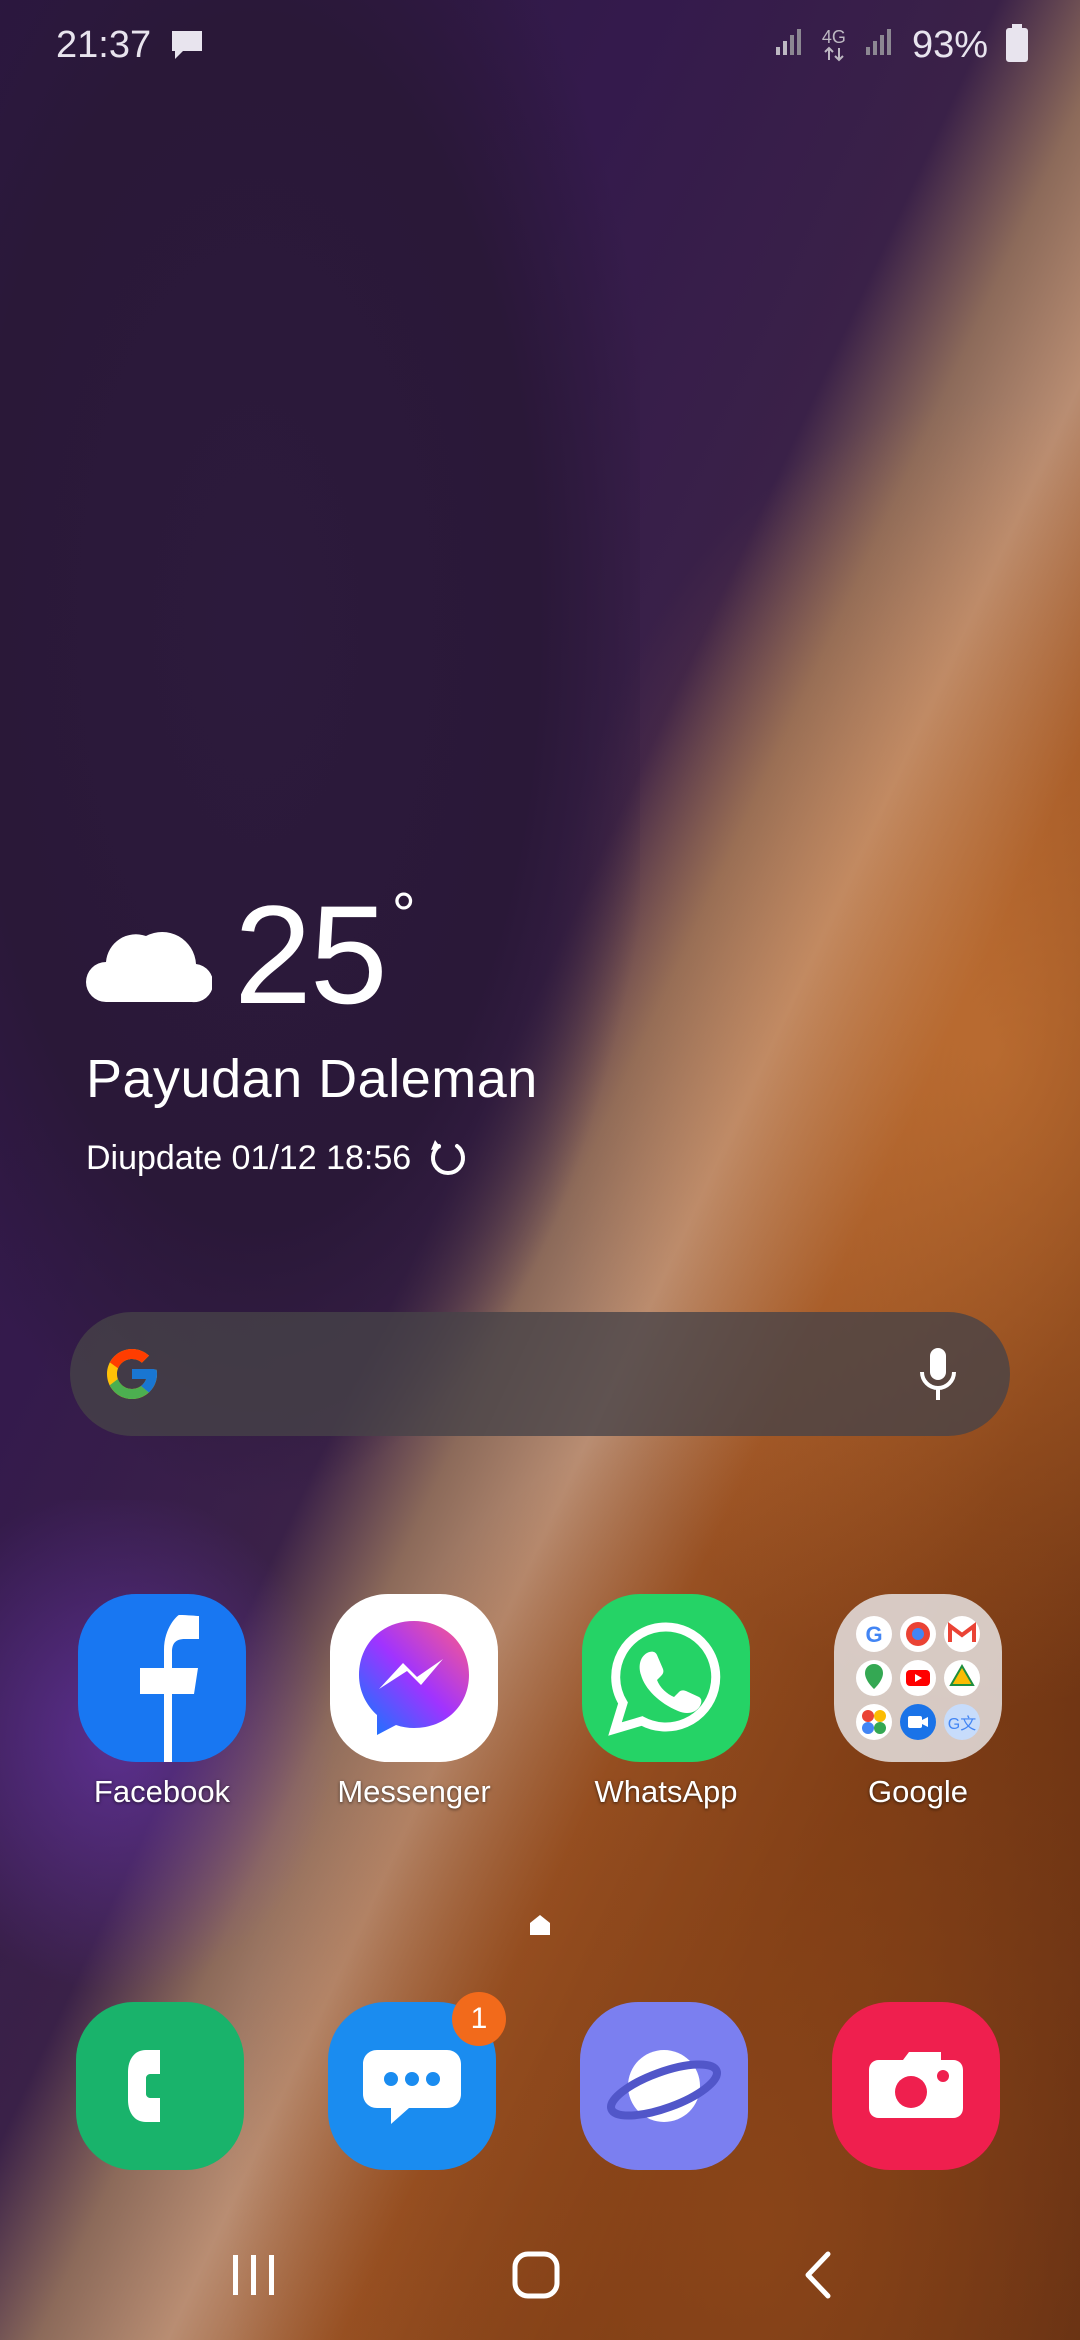 Image resolution: width=1080 pixels, height=2340 pixels. I want to click on facebook-icon, so click(162, 1678).